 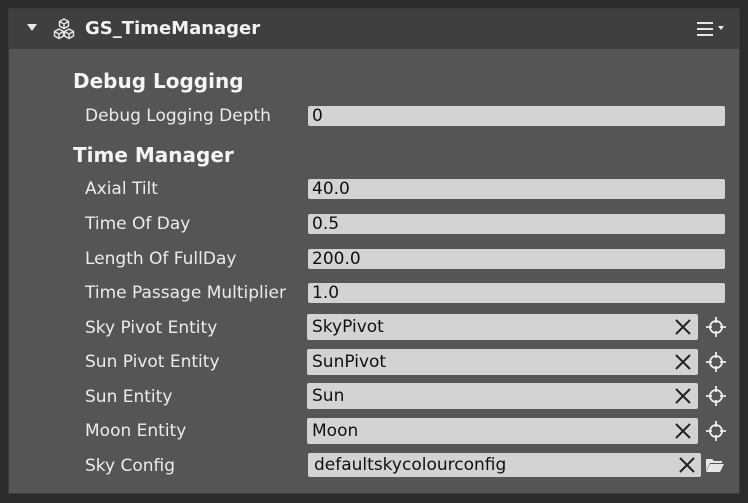 What do you see at coordinates (516, 259) in the screenshot?
I see `length-of-full-day-field` at bounding box center [516, 259].